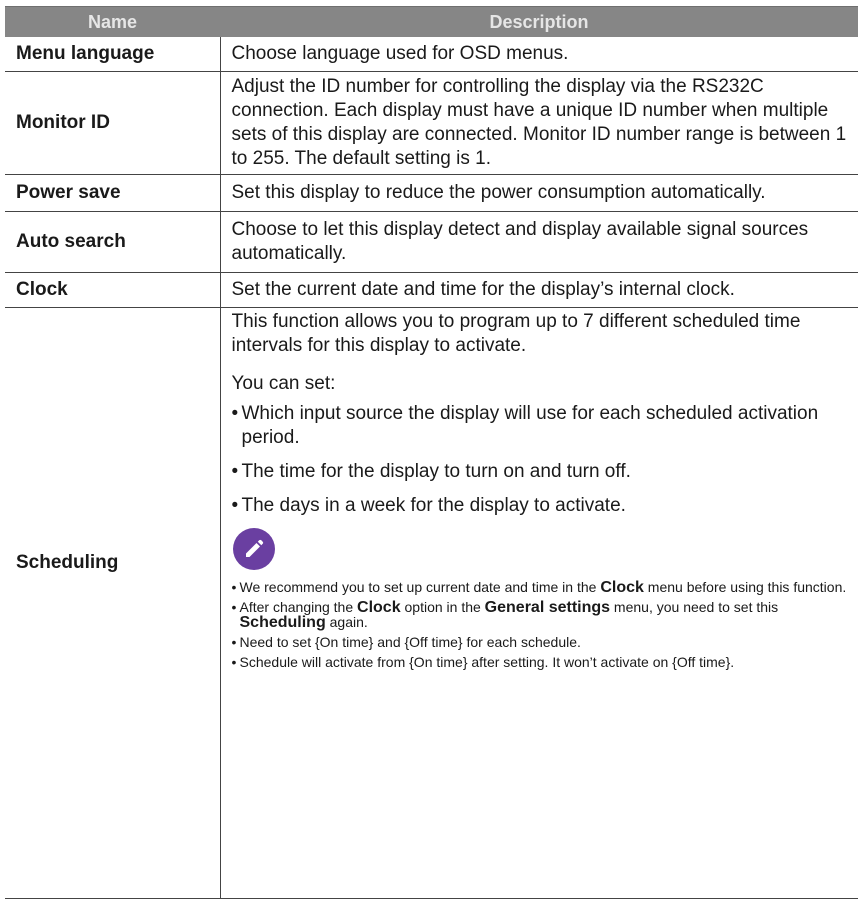 Image resolution: width=864 pixels, height=899 pixels. What do you see at coordinates (547, 607) in the screenshot?
I see `note-bold-term: General settings` at bounding box center [547, 607].